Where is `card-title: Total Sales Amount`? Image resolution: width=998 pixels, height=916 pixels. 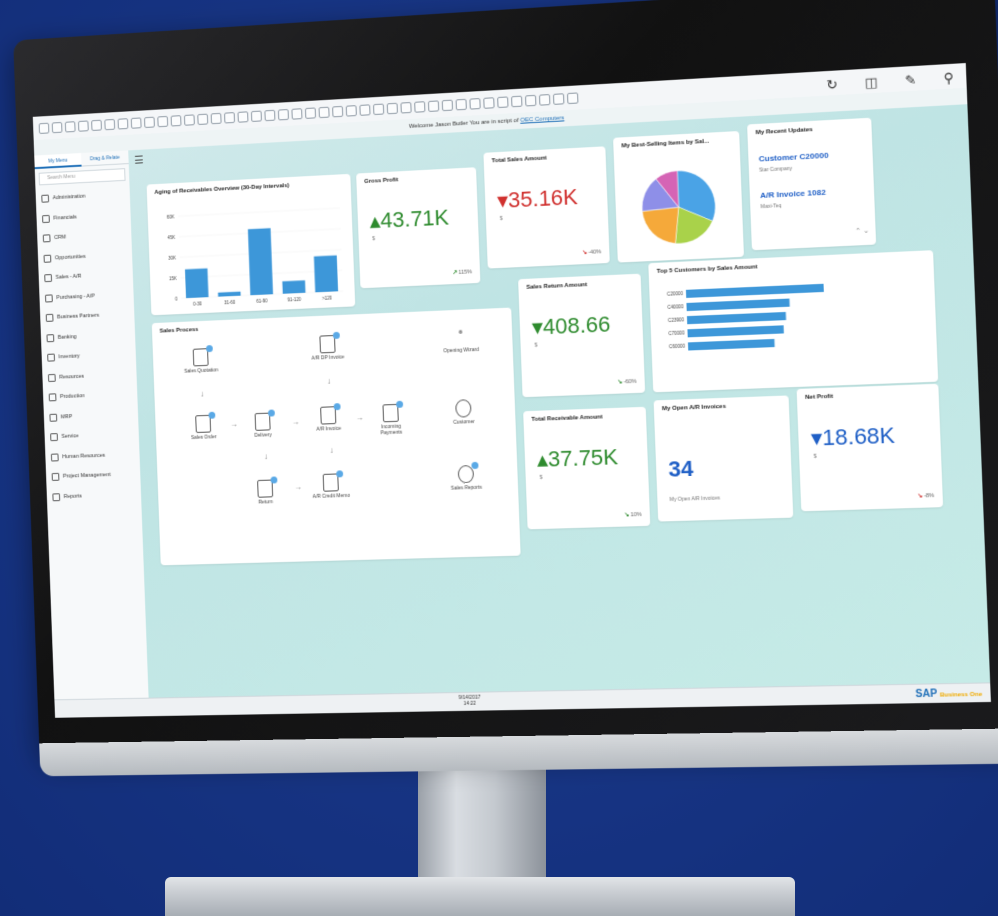
card-title: Total Sales Amount is located at coordinates (519, 160).